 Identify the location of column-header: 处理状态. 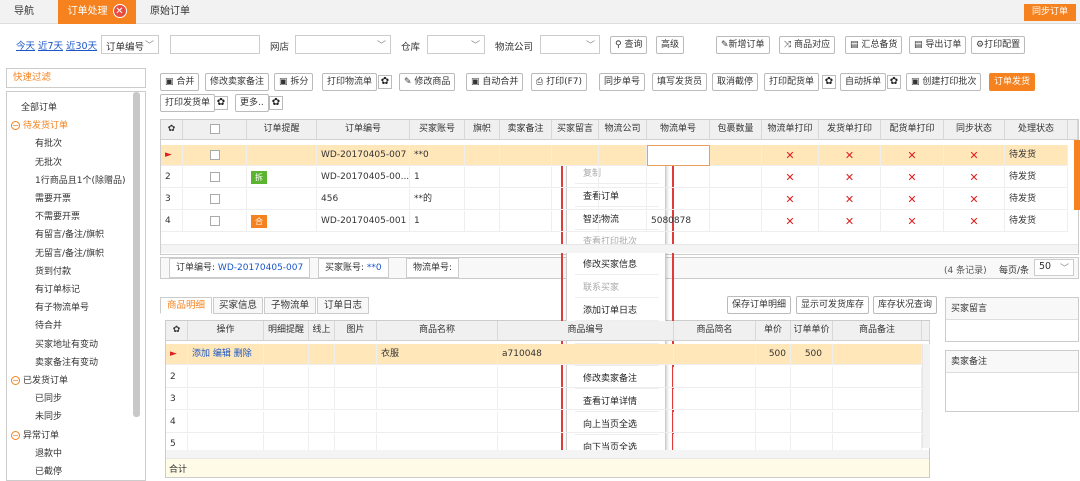
(1036, 130).